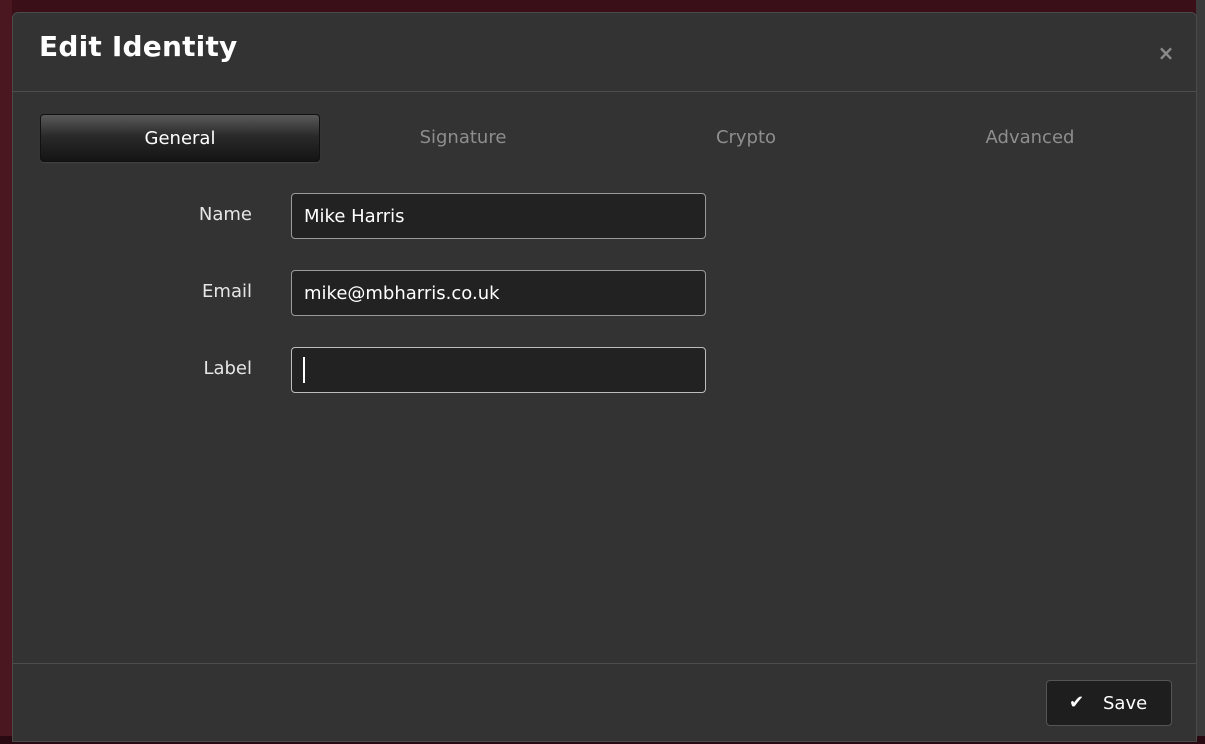 This screenshot has height=744, width=1205. Describe the element at coordinates (463, 138) in the screenshot. I see `tab-signature: Signature` at that location.